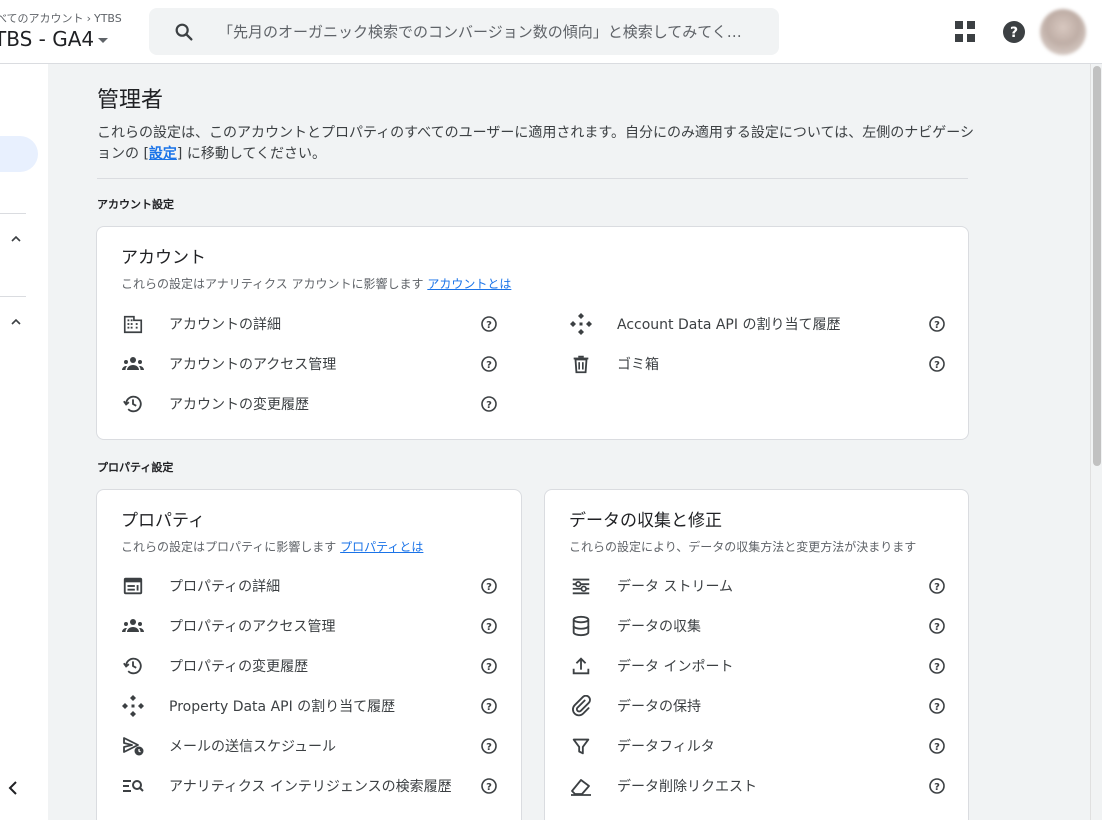 The width and height of the screenshot is (1102, 820). I want to click on breadcrumb-child: YTBS, so click(108, 18).